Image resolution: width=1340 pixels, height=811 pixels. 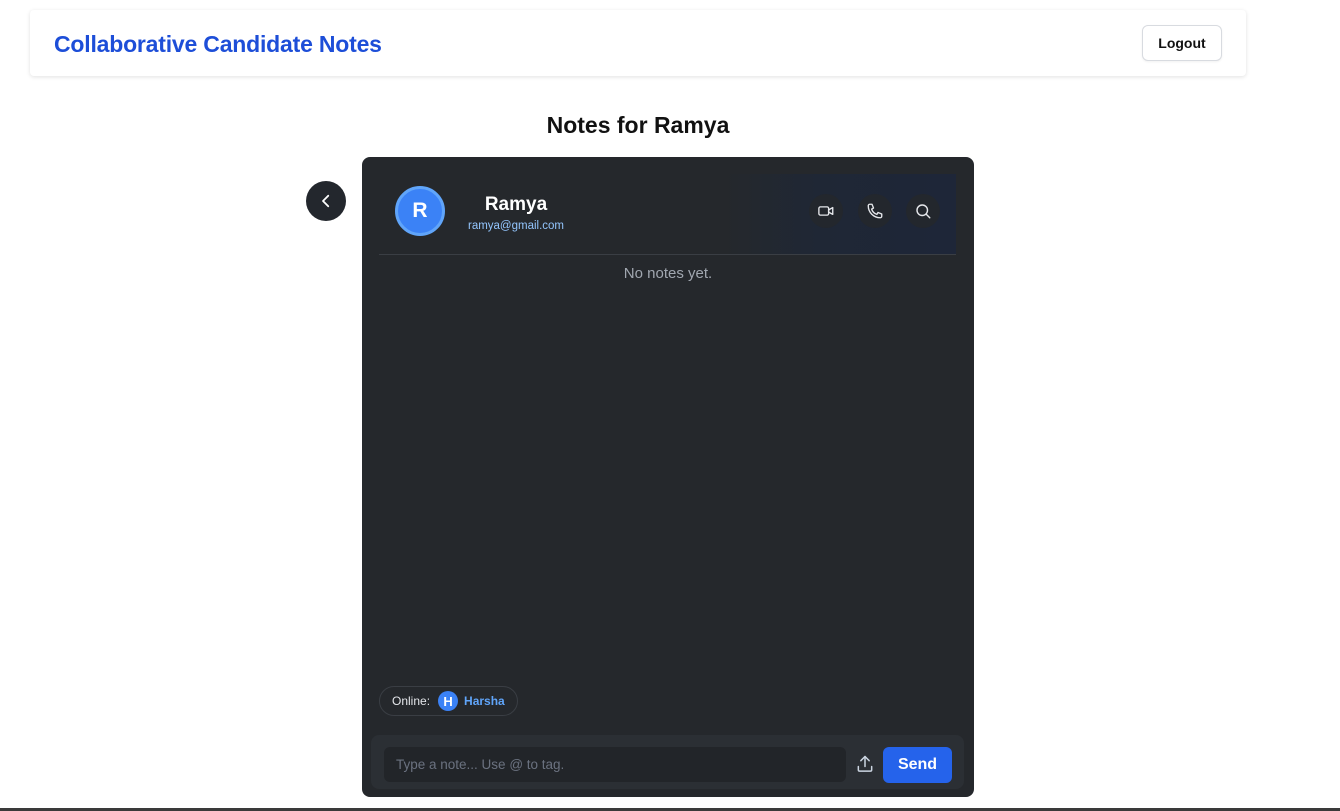 I want to click on online-user-avatar: H, so click(x=448, y=701).